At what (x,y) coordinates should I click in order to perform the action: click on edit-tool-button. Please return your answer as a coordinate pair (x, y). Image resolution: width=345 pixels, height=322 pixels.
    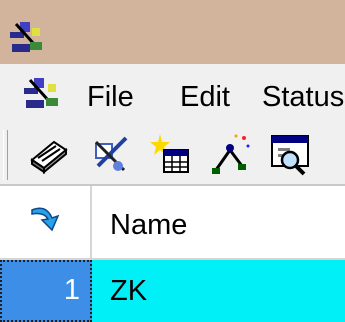
    Looking at the image, I should click on (110, 154).